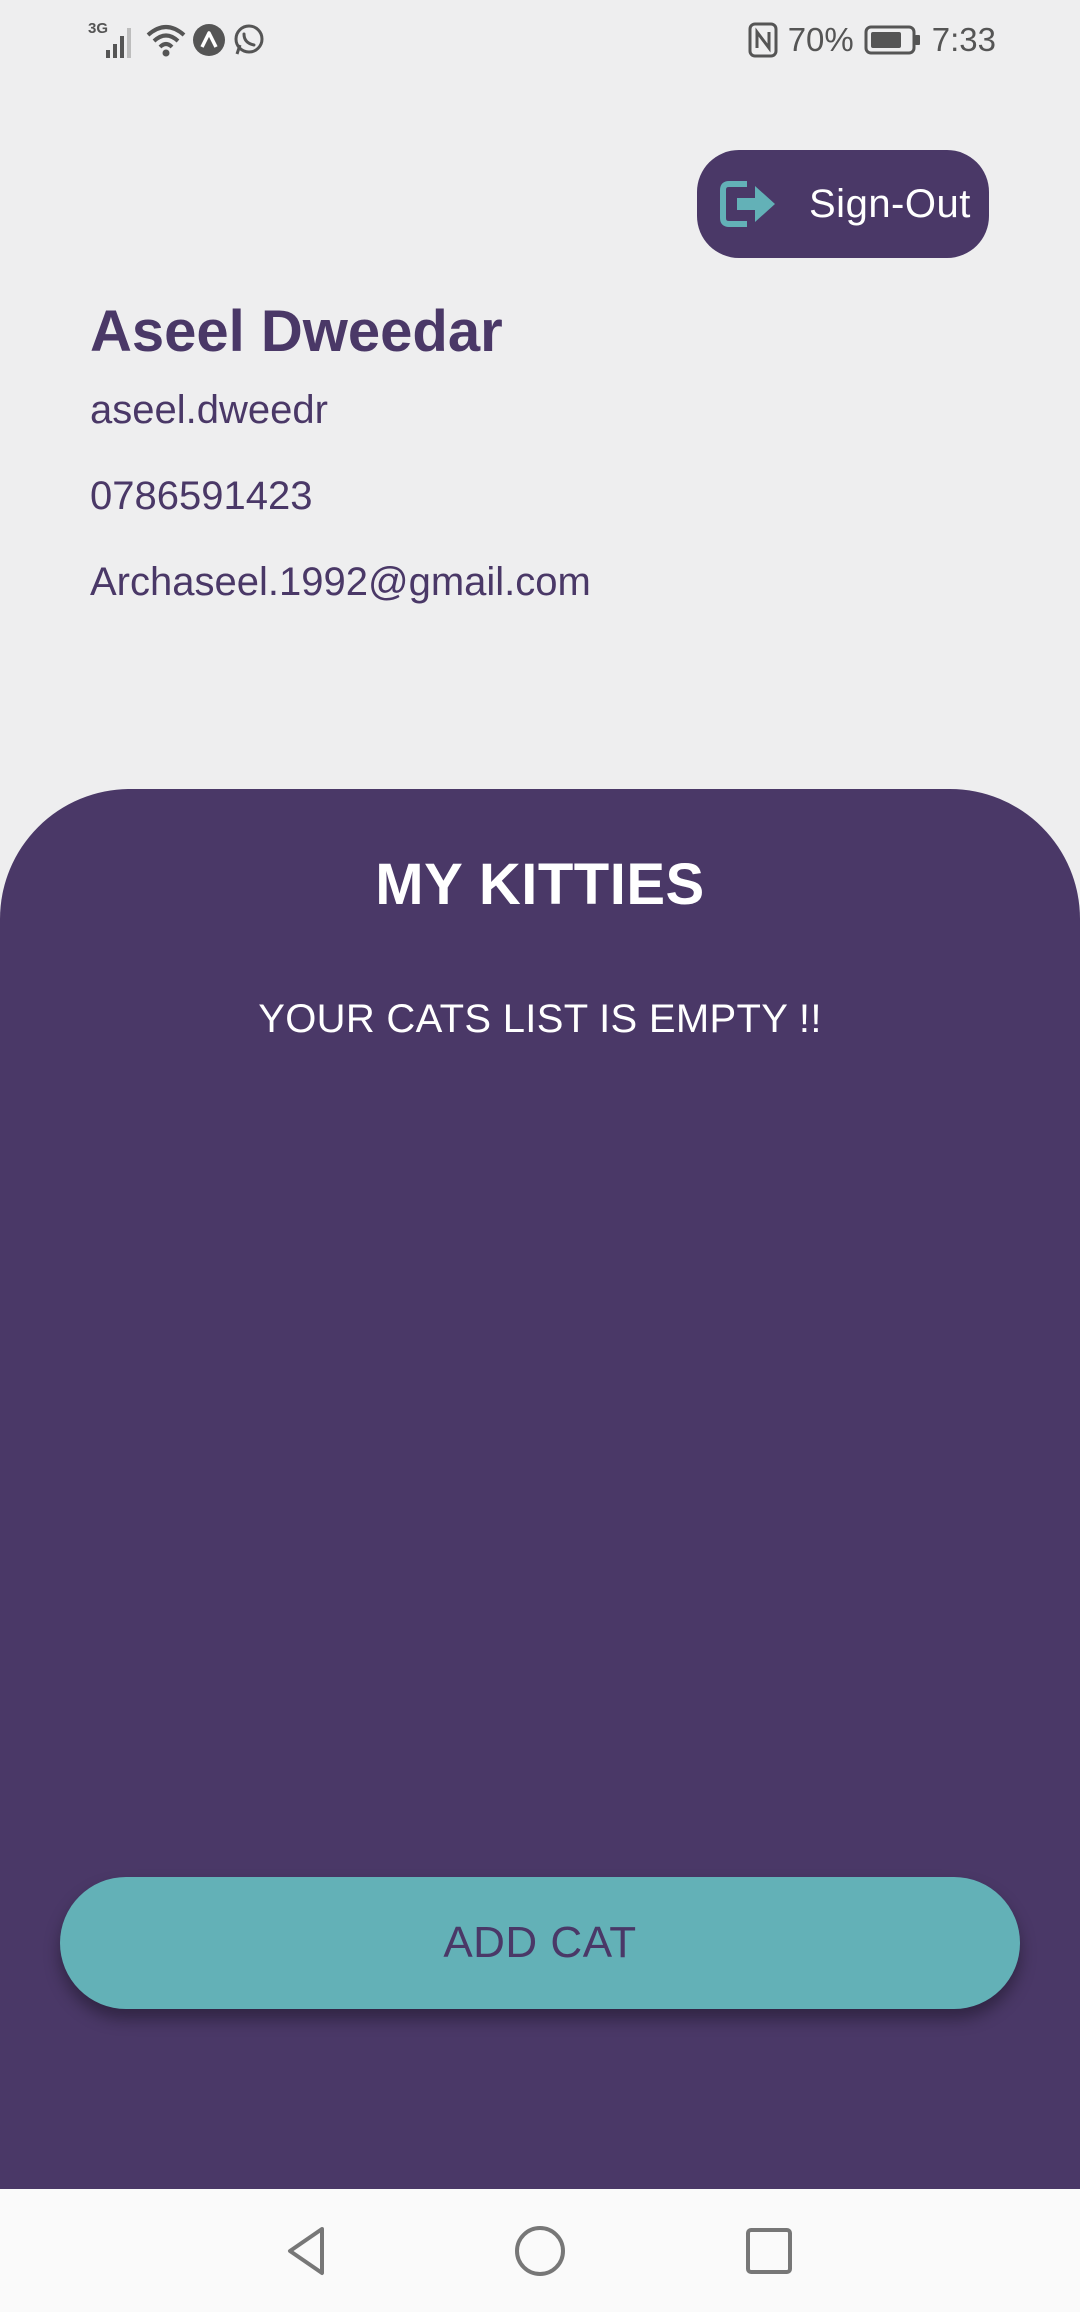 This screenshot has width=1080, height=2312. I want to click on back-button, so click(308, 2251).